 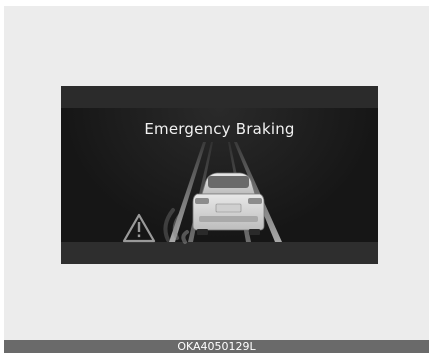 What do you see at coordinates (185, 237) in the screenshot?
I see `sensor-waves-lower` at bounding box center [185, 237].